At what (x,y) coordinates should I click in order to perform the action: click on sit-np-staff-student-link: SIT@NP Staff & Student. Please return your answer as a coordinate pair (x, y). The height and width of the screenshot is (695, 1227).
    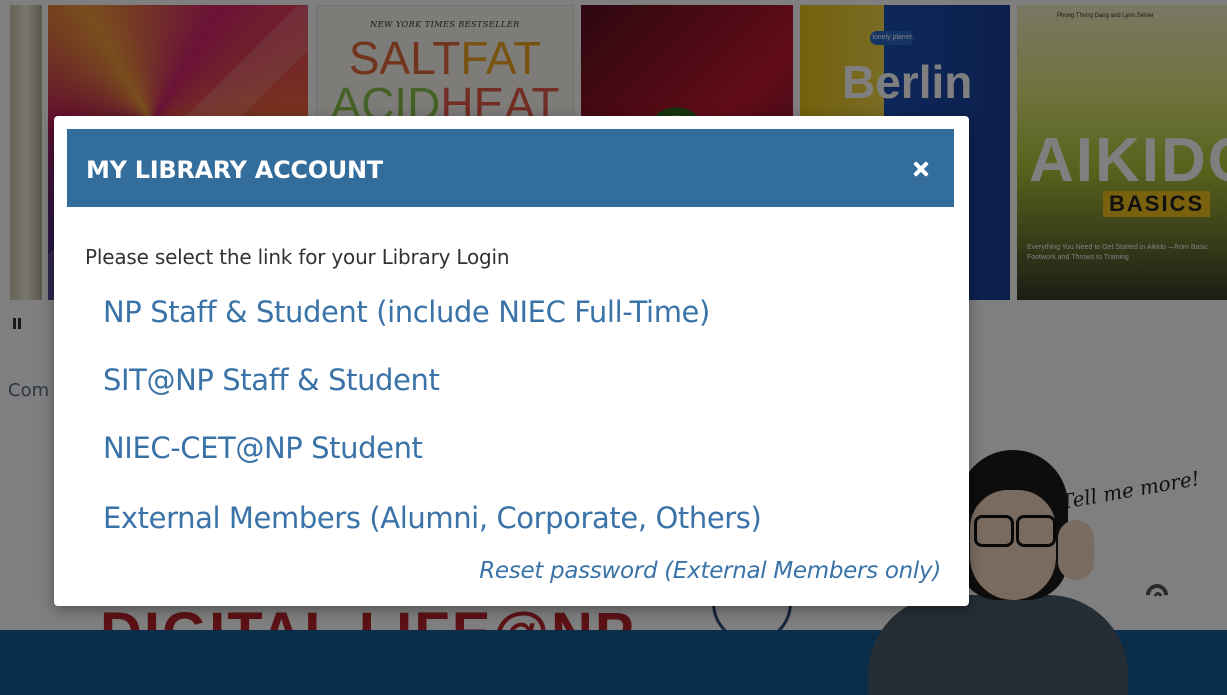
    Looking at the image, I should click on (271, 380).